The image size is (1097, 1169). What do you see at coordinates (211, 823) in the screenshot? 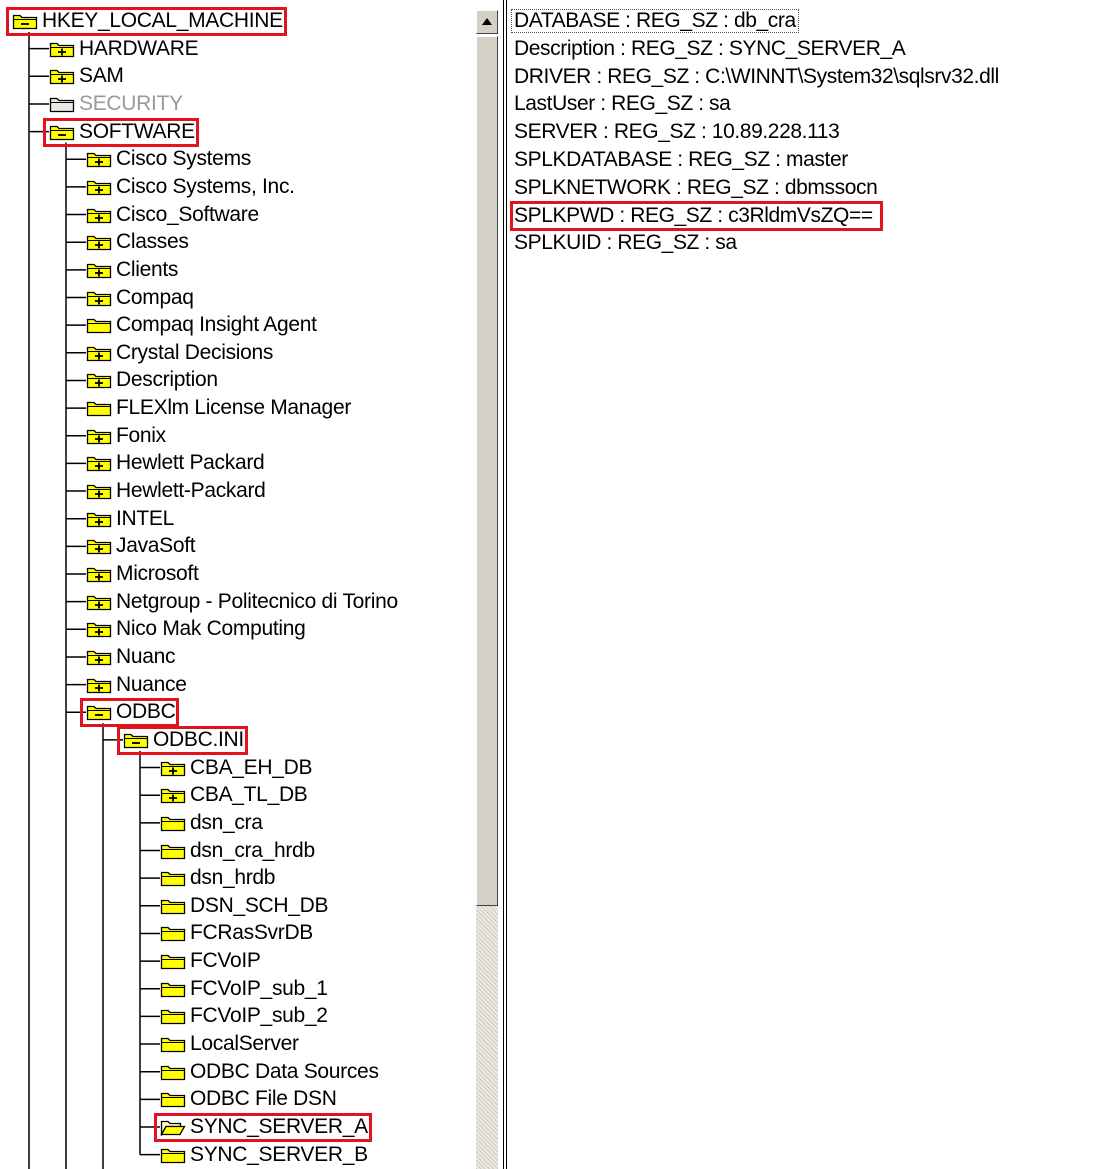
I see `tree-node-dsn-cra: dsn_cra` at bounding box center [211, 823].